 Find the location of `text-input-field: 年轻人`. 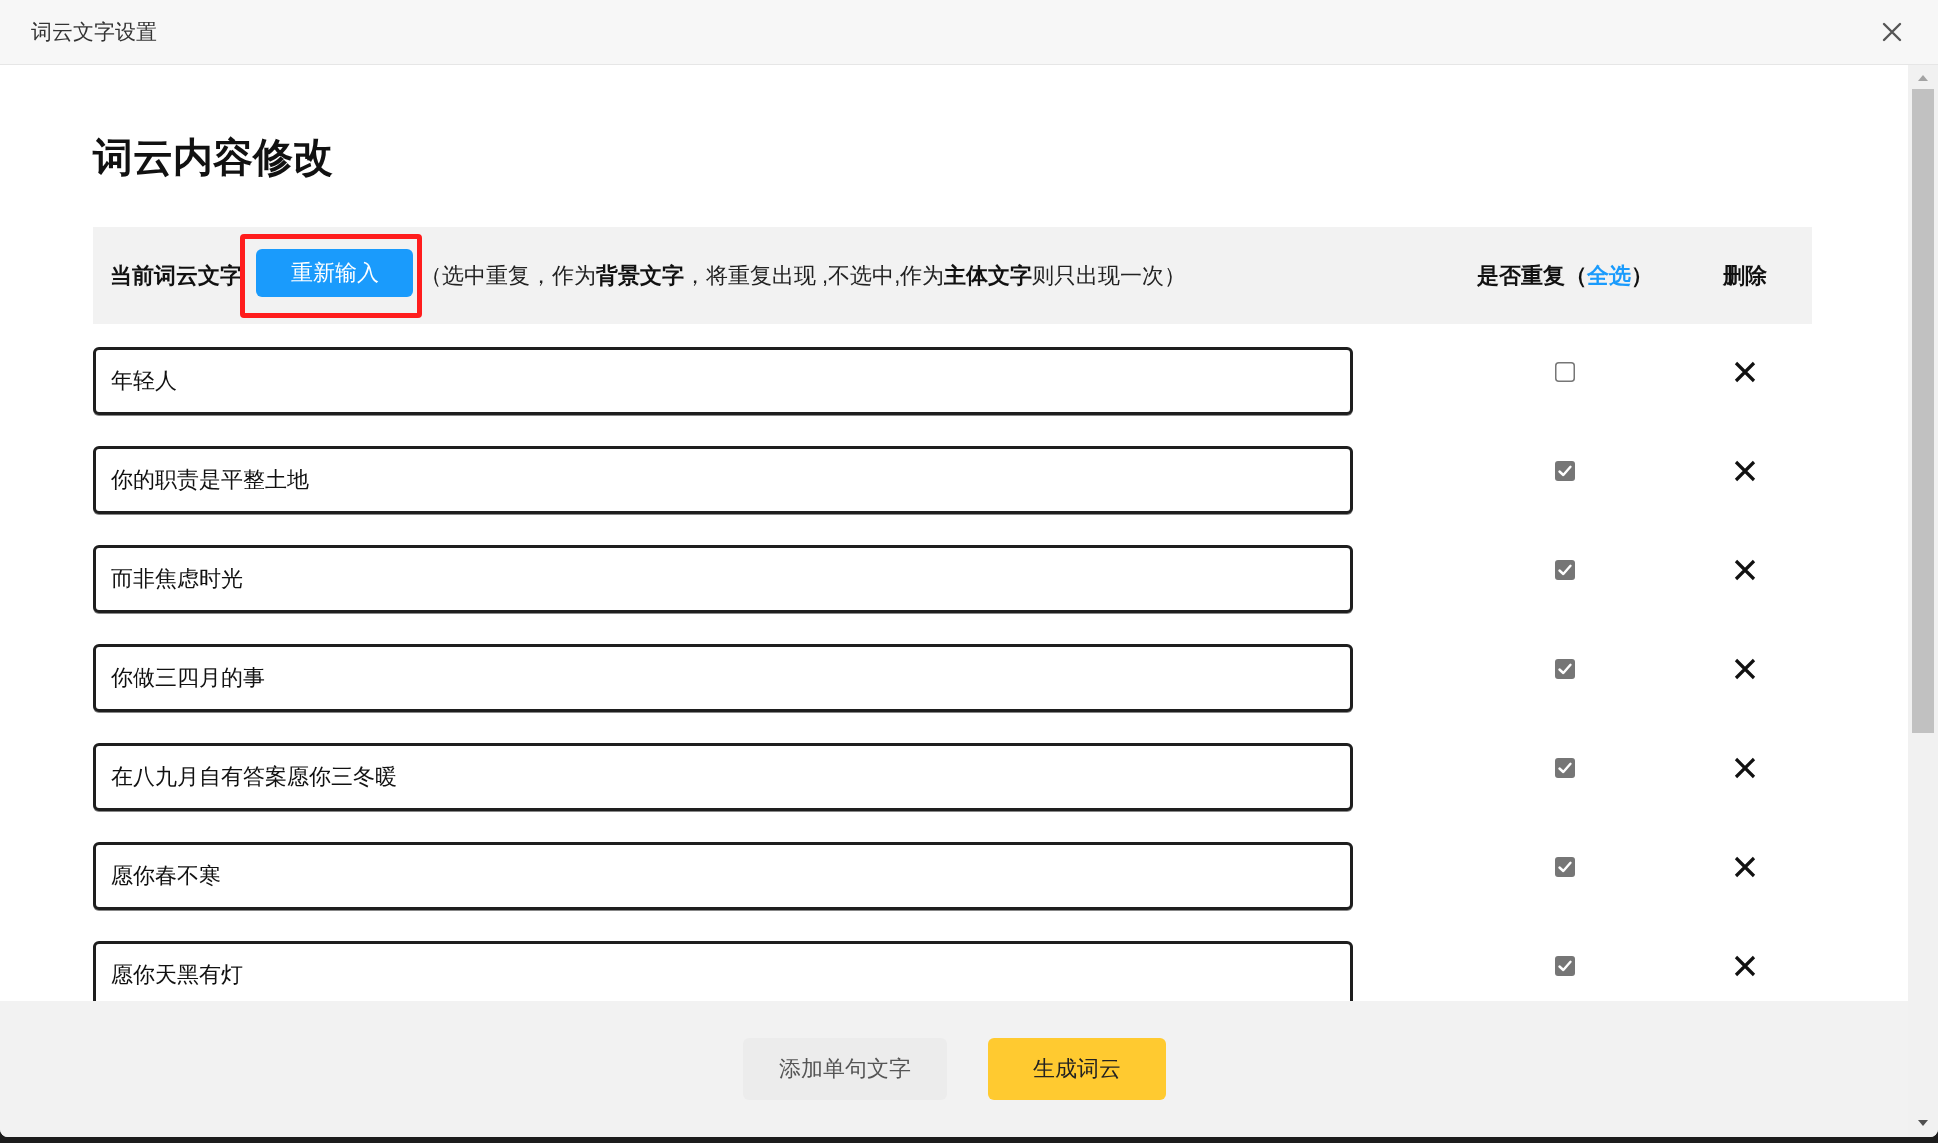

text-input-field: 年轻人 is located at coordinates (723, 381).